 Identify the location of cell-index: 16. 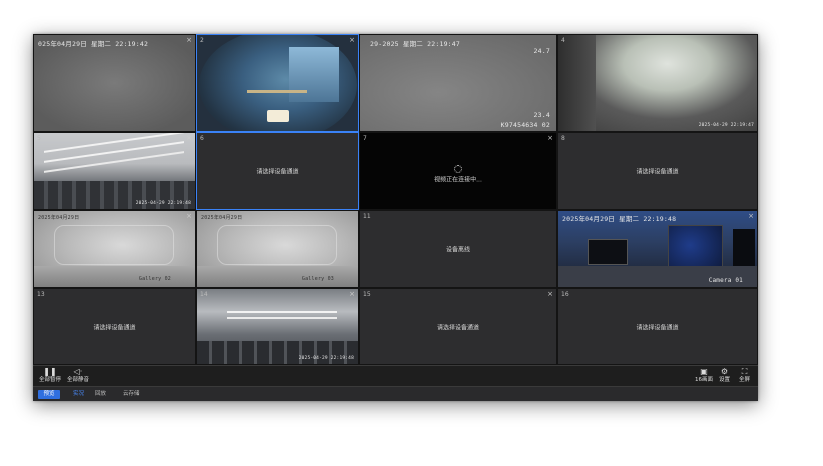
(565, 294).